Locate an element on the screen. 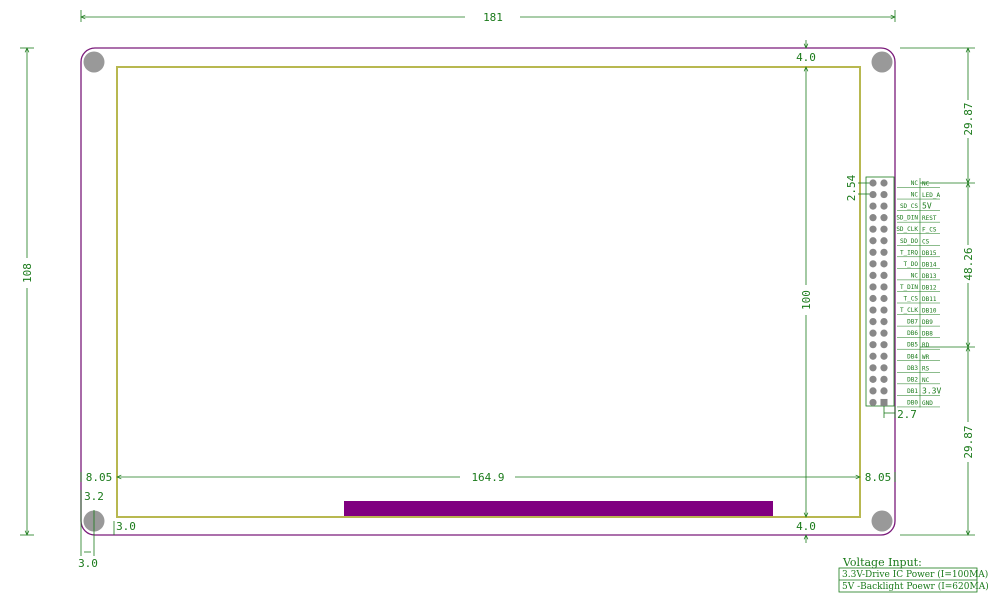 Image resolution: width=997 pixels, height=601 pixels. pin-label-left: DB5 is located at coordinates (912, 345).